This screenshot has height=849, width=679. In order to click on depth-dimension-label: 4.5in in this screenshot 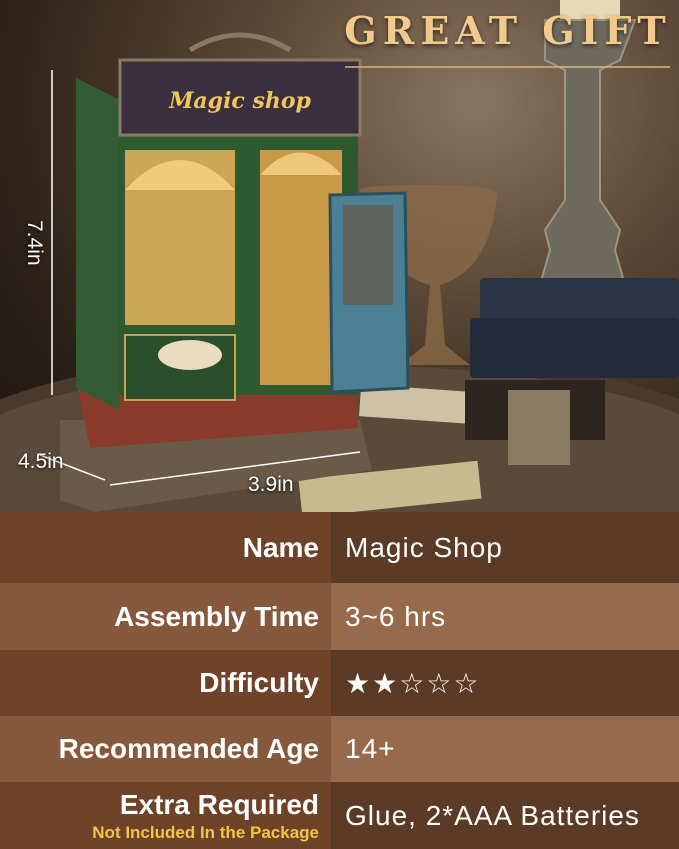, I will do `click(41, 461)`.